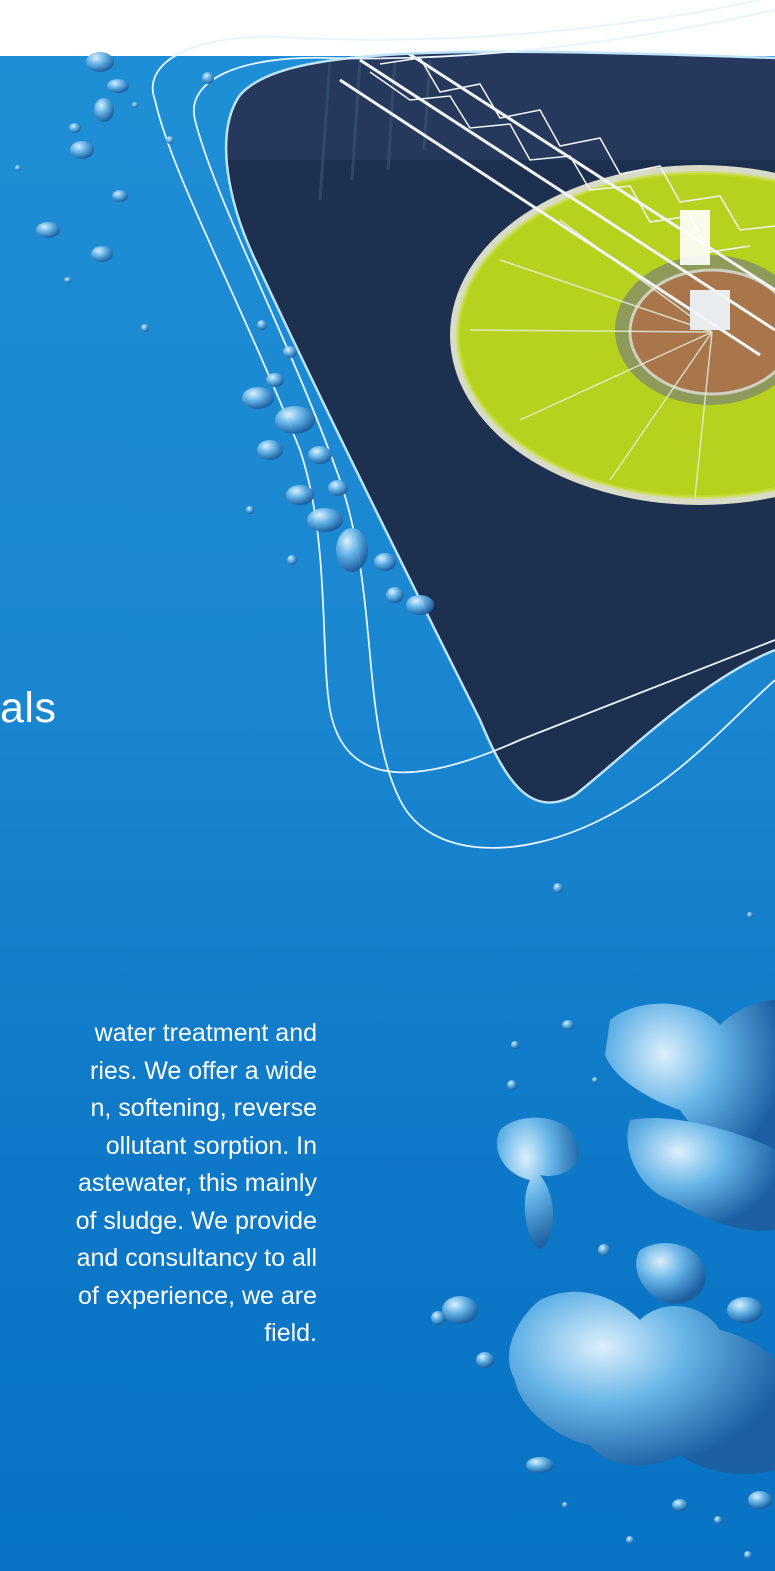 This screenshot has height=1571, width=775. What do you see at coordinates (28, 708) in the screenshot?
I see `hero-heading-fragment: als` at bounding box center [28, 708].